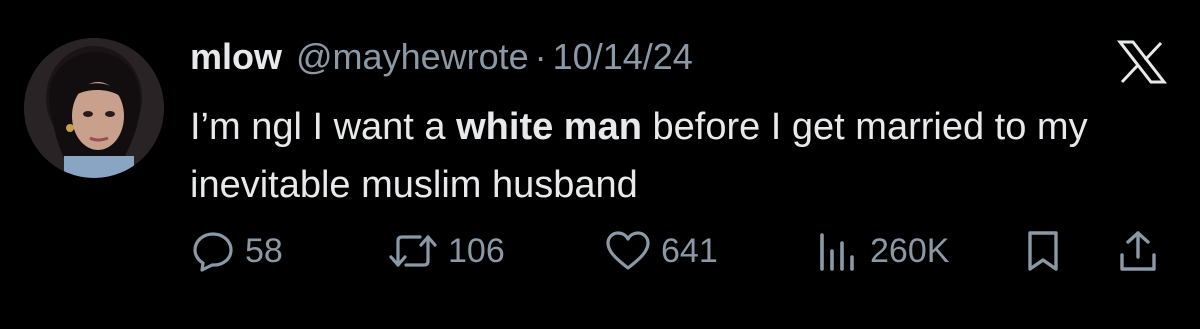  I want to click on tweet-header: mlow @mayhewrote · 10/14/24, so click(441, 61).